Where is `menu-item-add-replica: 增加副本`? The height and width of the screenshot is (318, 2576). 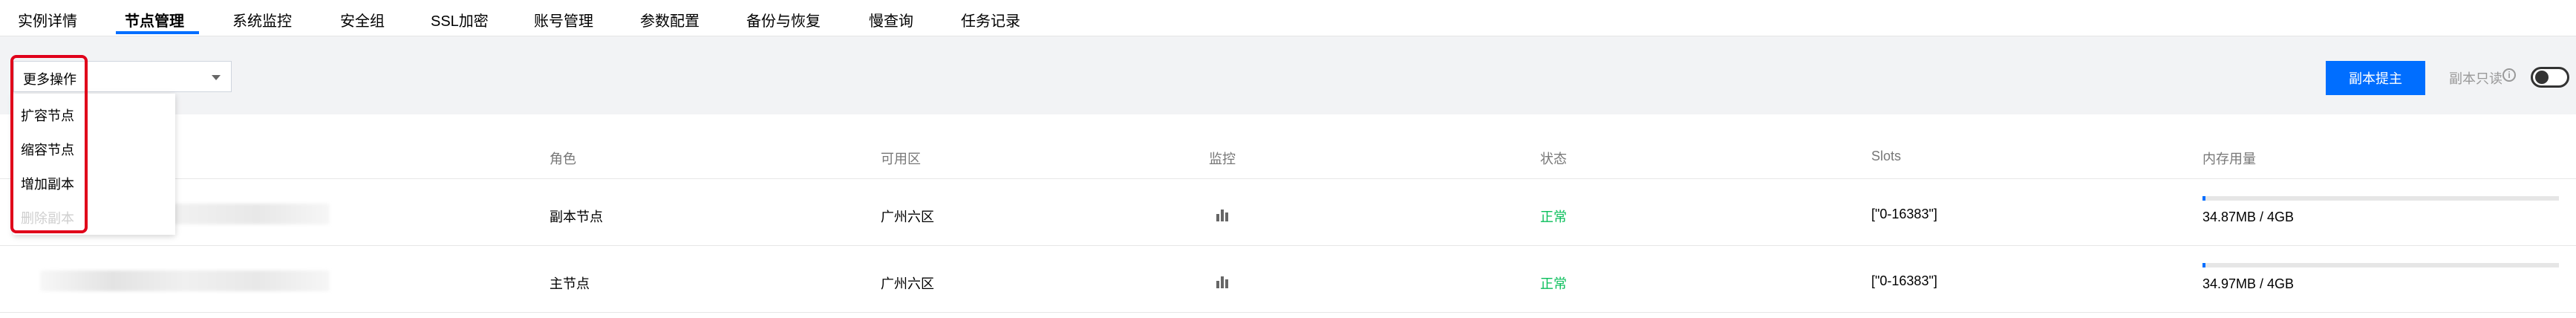 menu-item-add-replica: 增加副本 is located at coordinates (47, 183).